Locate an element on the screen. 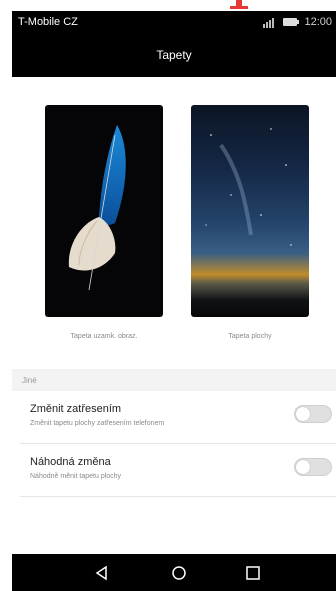  shake-change-title: Změnit zatřesením is located at coordinates (76, 409).